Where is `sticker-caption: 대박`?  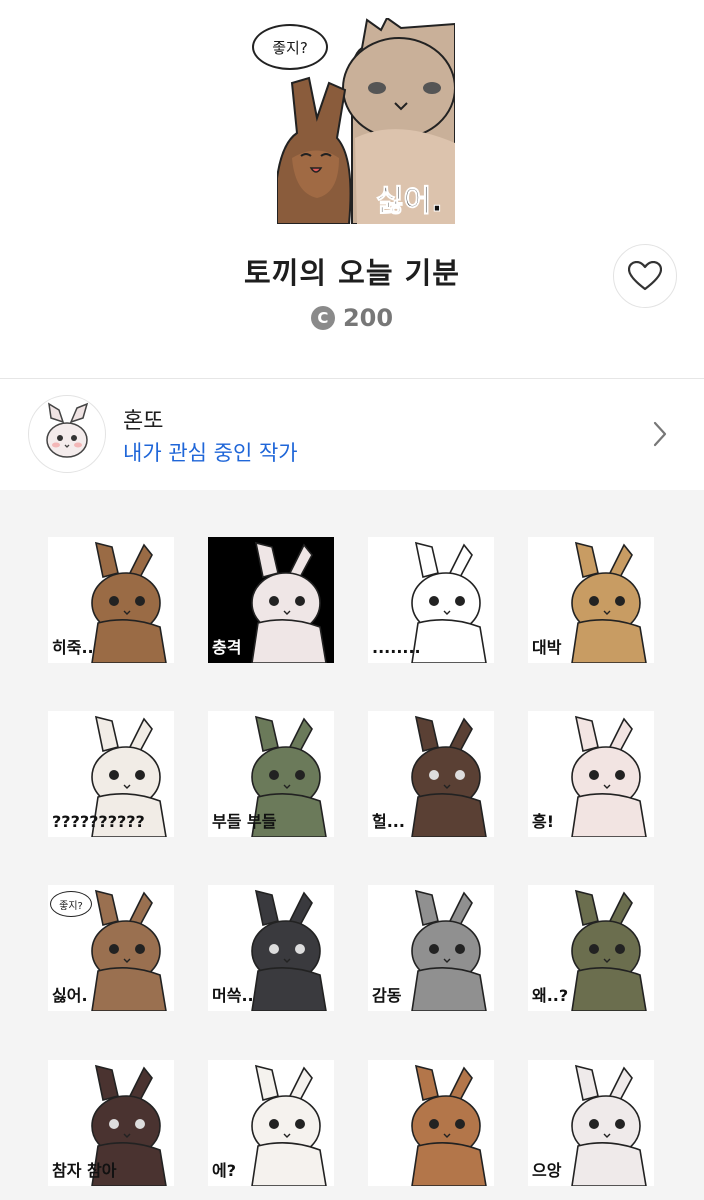
sticker-caption: 대박 is located at coordinates (547, 647).